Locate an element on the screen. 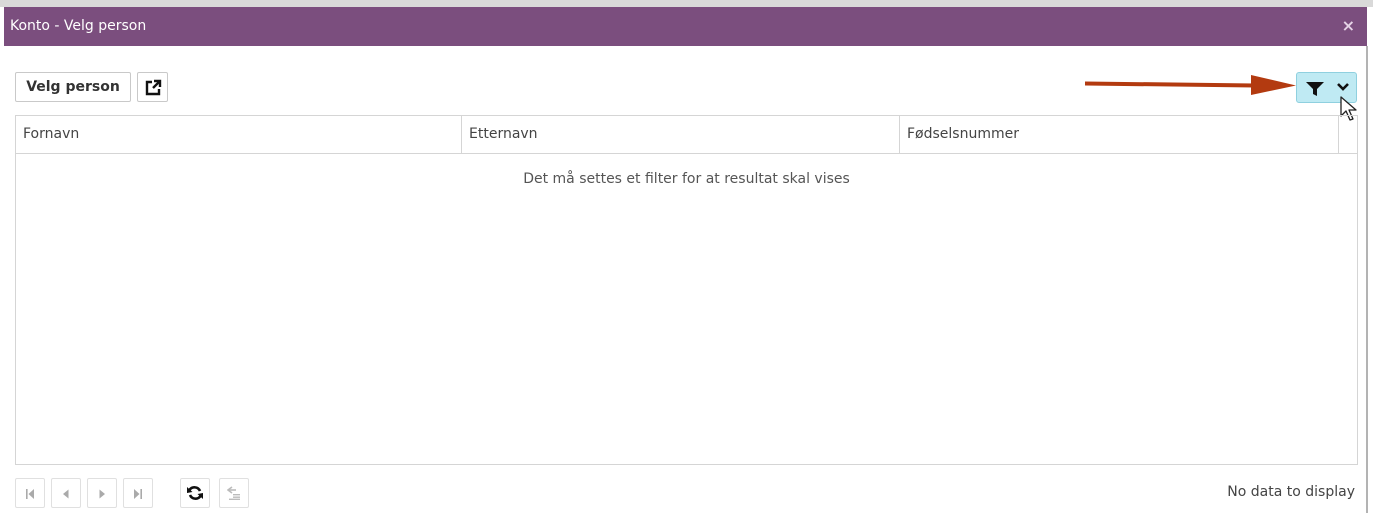  next-page-button is located at coordinates (102, 493).